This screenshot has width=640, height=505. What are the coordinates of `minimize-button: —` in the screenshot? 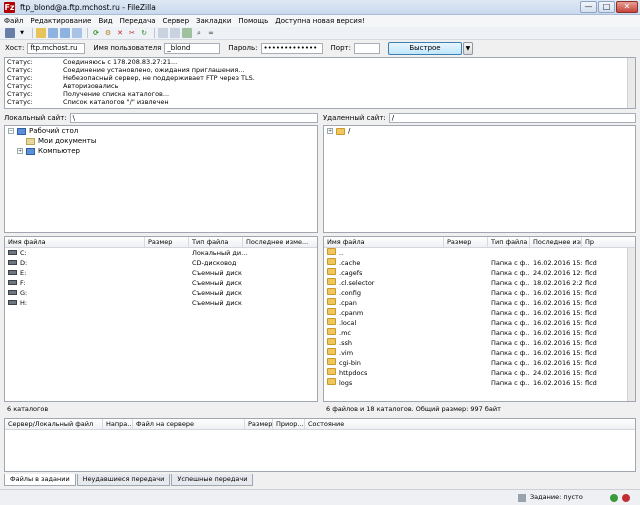 It's located at (588, 7).